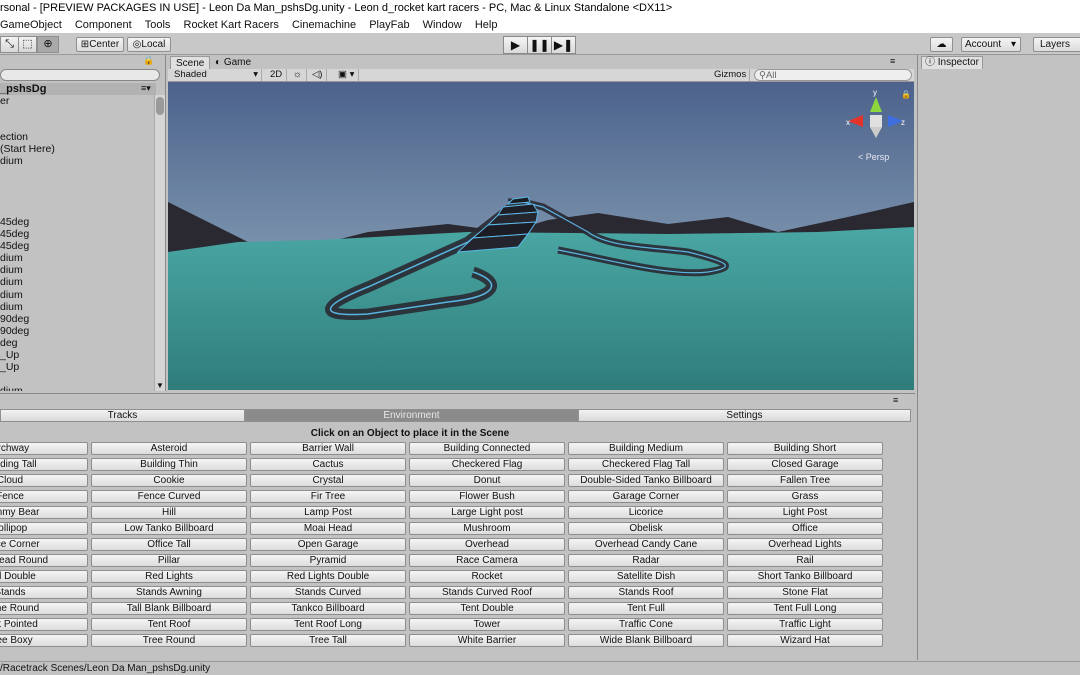 The width and height of the screenshot is (1080, 675). Describe the element at coordinates (646, 496) in the screenshot. I see `object-button: Garage Corner` at that location.